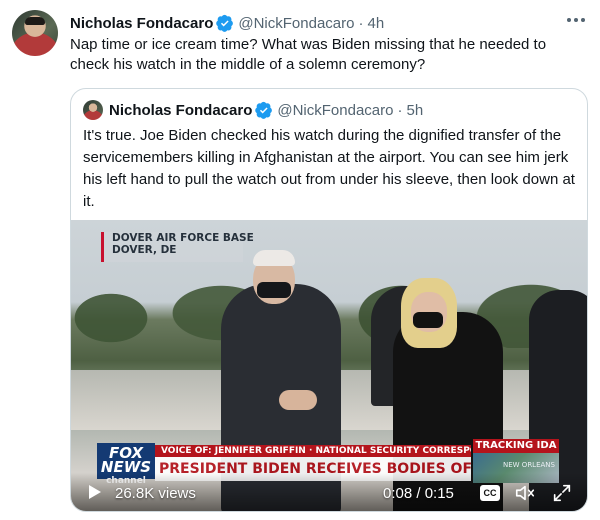 The image size is (600, 520). I want to click on tweet-timestamp: 4h, so click(375, 23).